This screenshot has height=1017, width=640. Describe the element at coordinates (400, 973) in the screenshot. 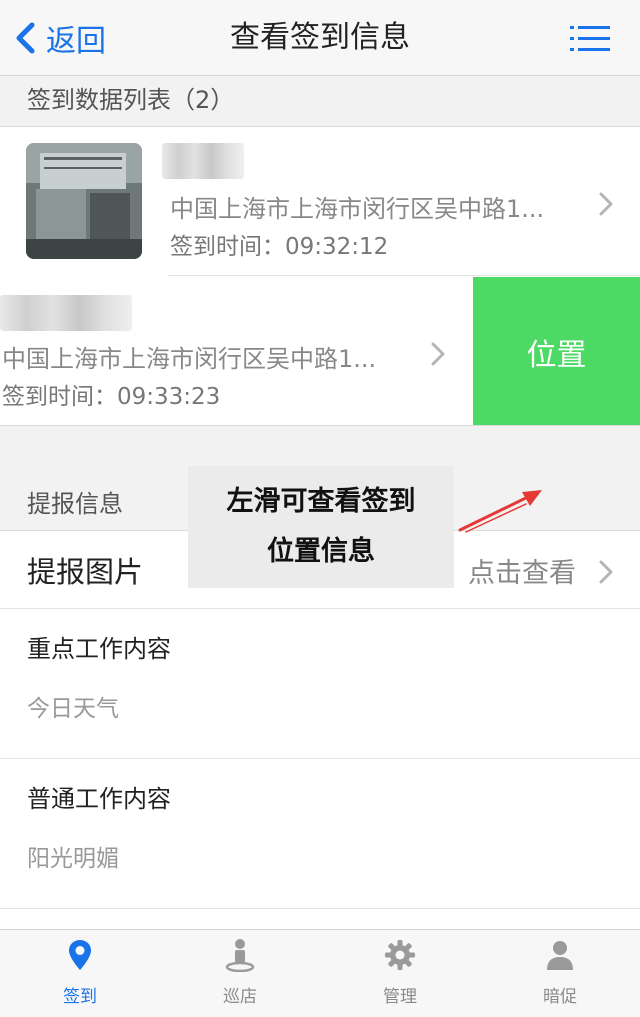

I see `tab-manage: 管理` at that location.